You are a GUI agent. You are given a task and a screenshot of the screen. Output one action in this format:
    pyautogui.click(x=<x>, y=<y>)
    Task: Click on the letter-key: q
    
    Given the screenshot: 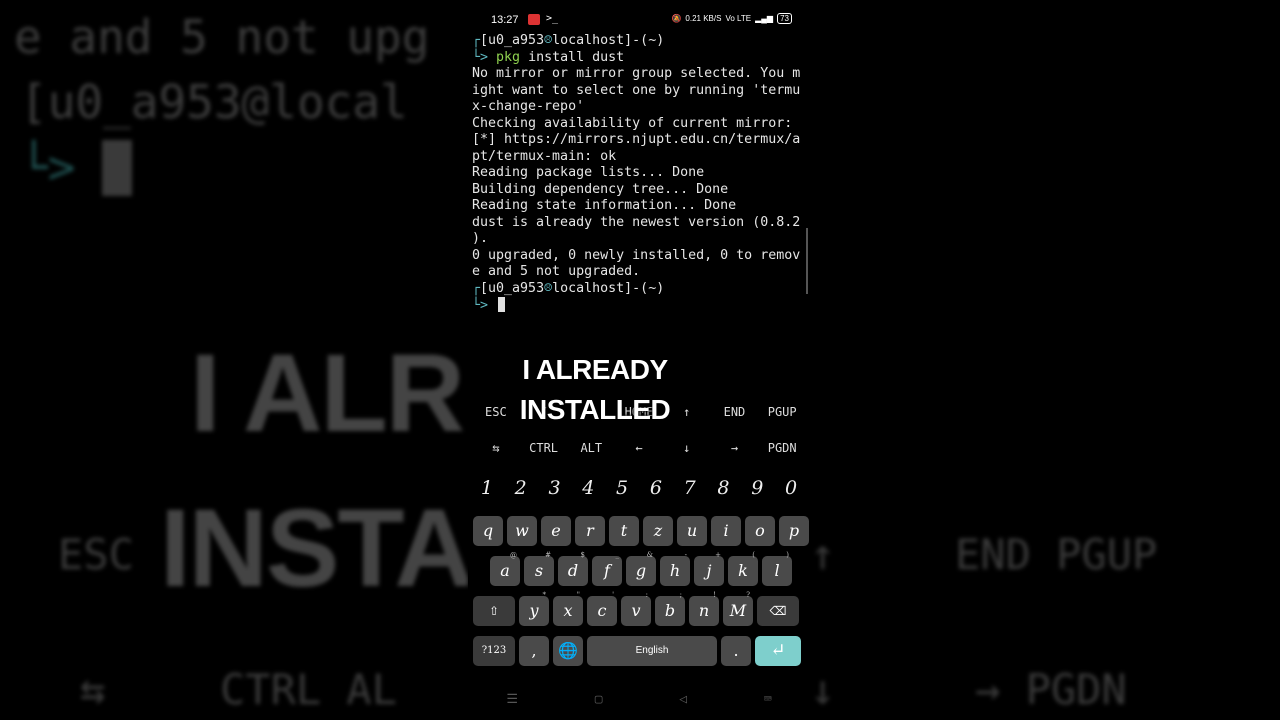 What is the action you would take?
    pyautogui.click(x=488, y=531)
    